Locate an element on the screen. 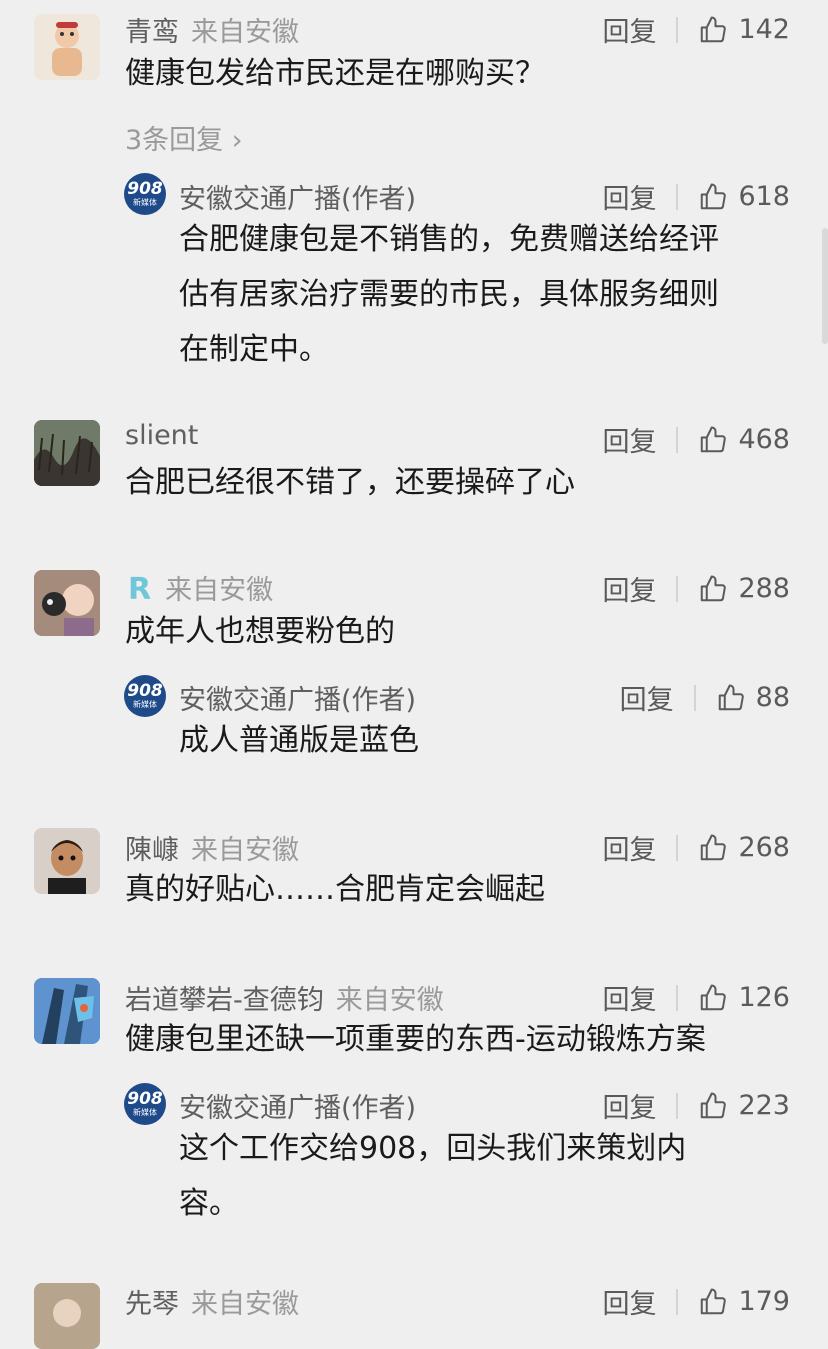 The image size is (828, 1349). more-replies-label: 3条回复 is located at coordinates (174, 140).